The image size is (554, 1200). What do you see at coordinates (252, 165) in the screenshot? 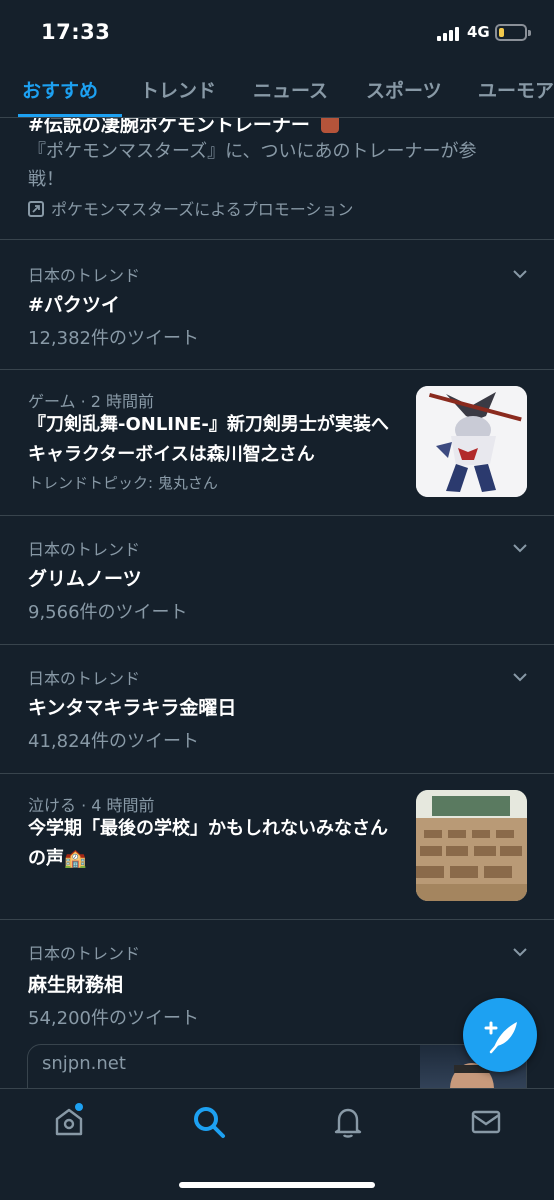
I see `promoted-trend-description: 『ポケモンマスターズ』に、ついにあのトレーナーが参戦！` at bounding box center [252, 165].